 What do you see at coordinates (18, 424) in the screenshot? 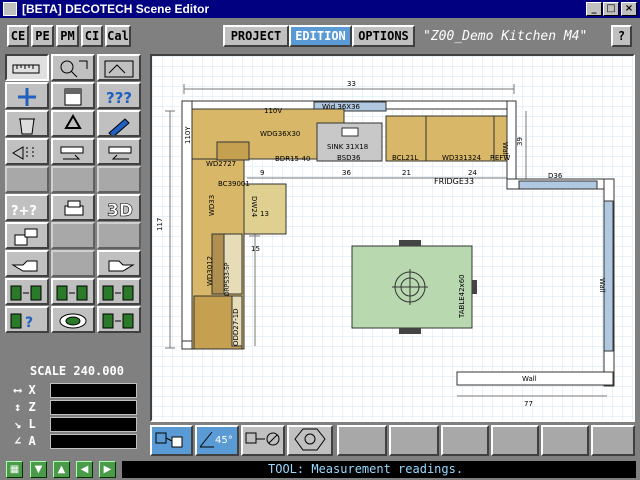
I see `length-icon: ↘` at bounding box center [18, 424].